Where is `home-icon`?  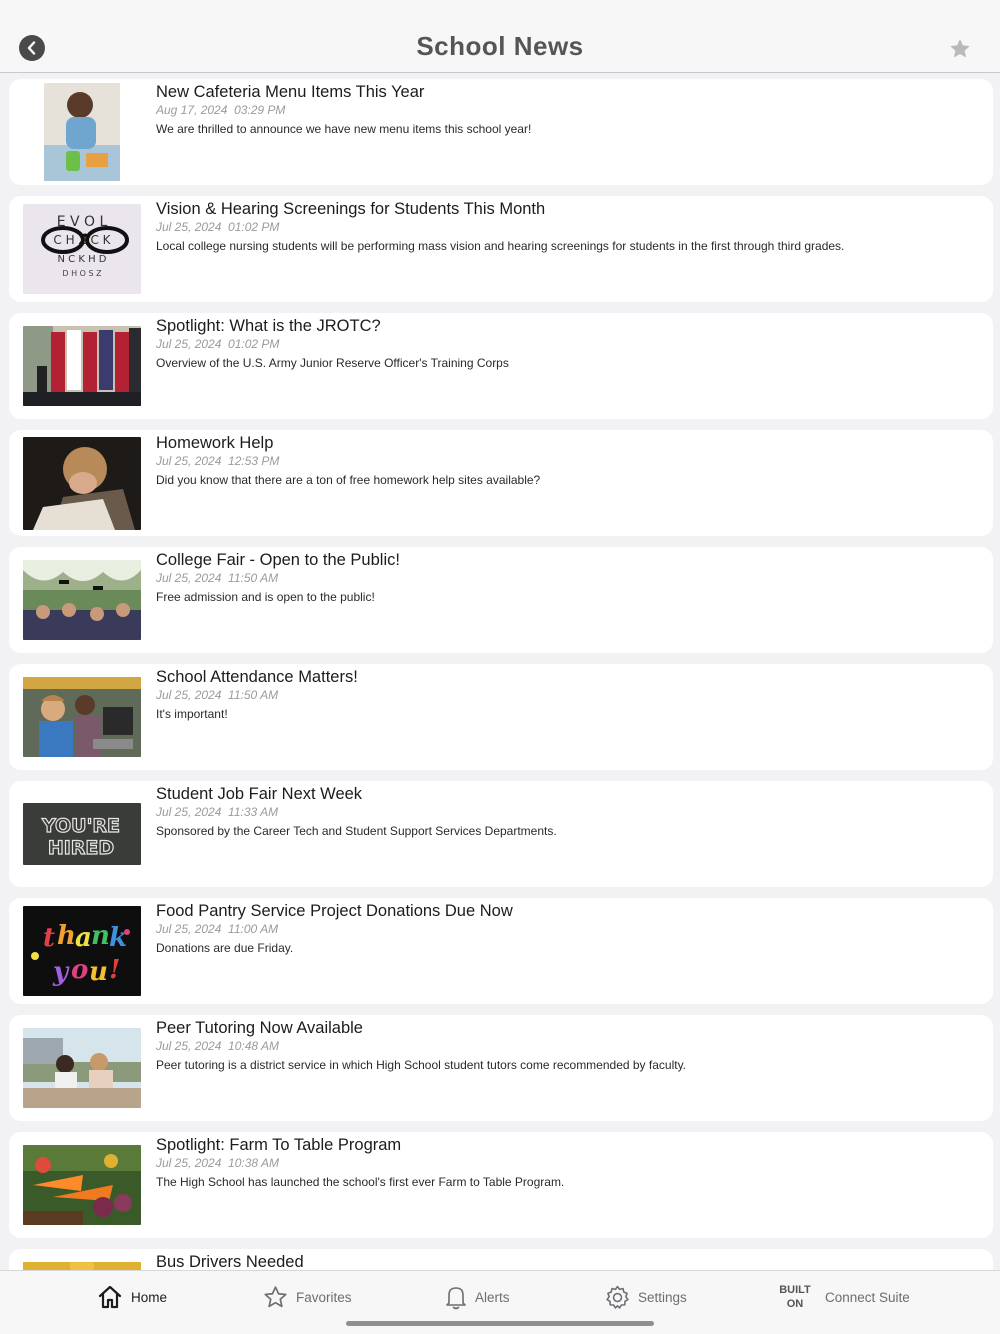
home-icon is located at coordinates (110, 1297).